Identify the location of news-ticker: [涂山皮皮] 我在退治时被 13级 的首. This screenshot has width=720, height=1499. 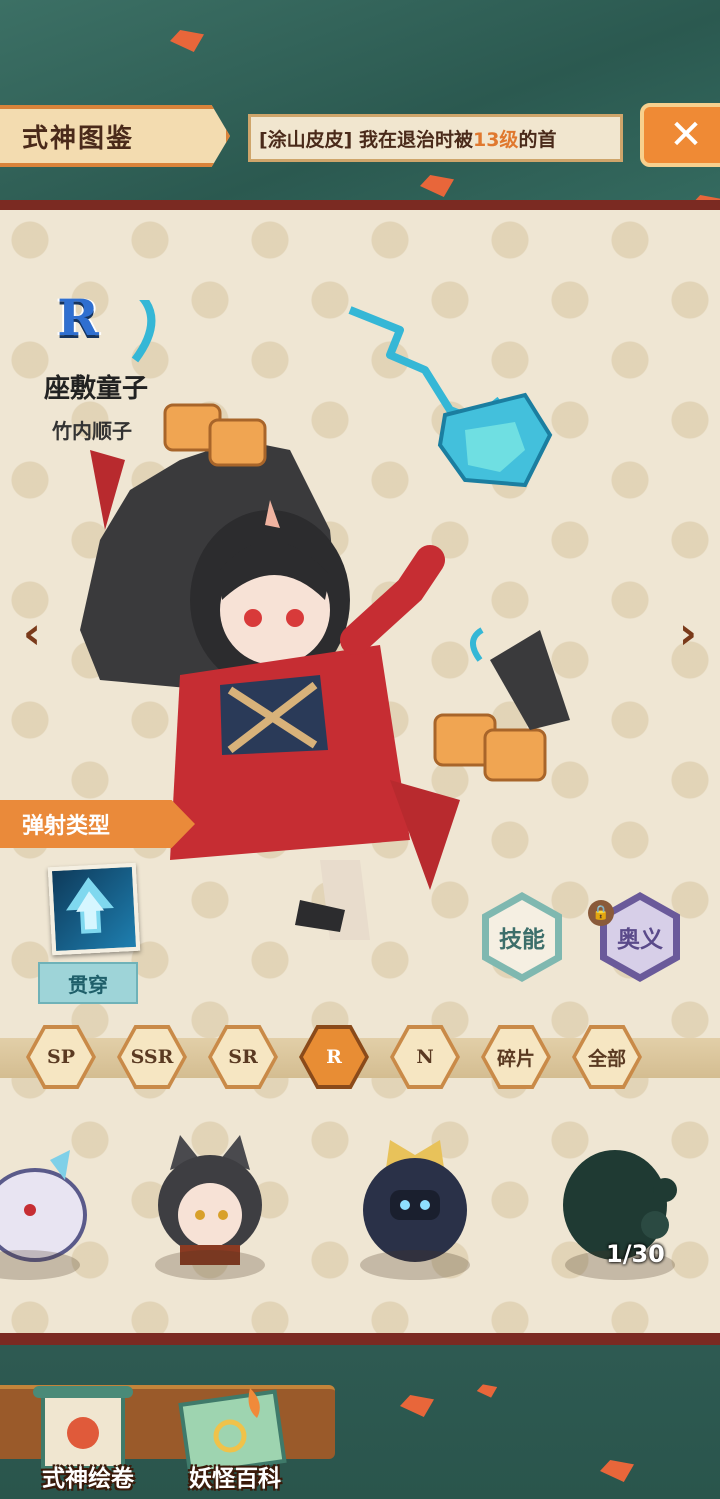
(435, 138).